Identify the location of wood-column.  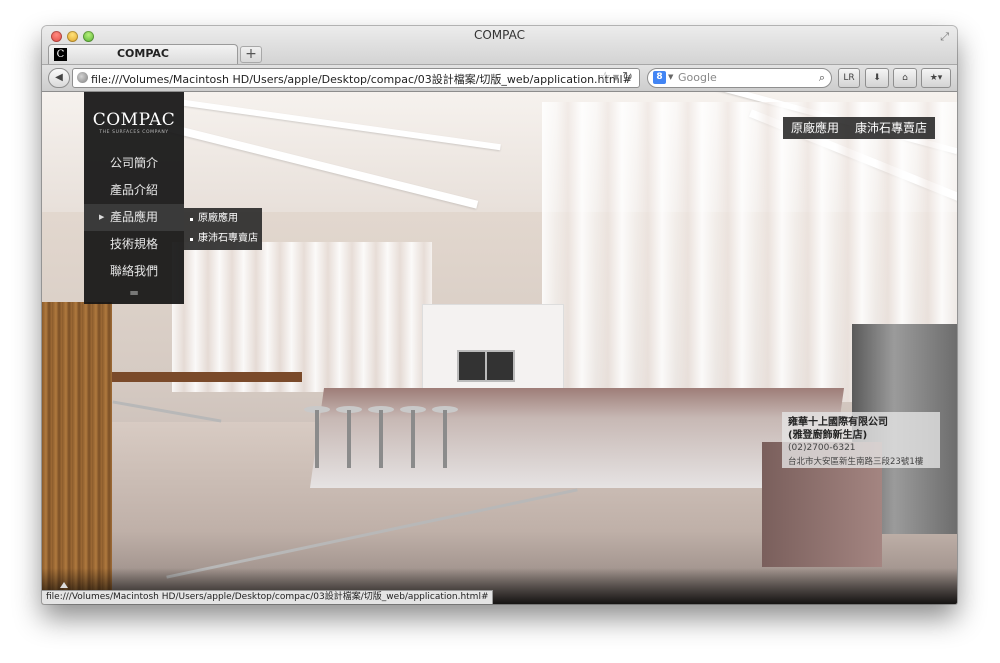
(77, 453).